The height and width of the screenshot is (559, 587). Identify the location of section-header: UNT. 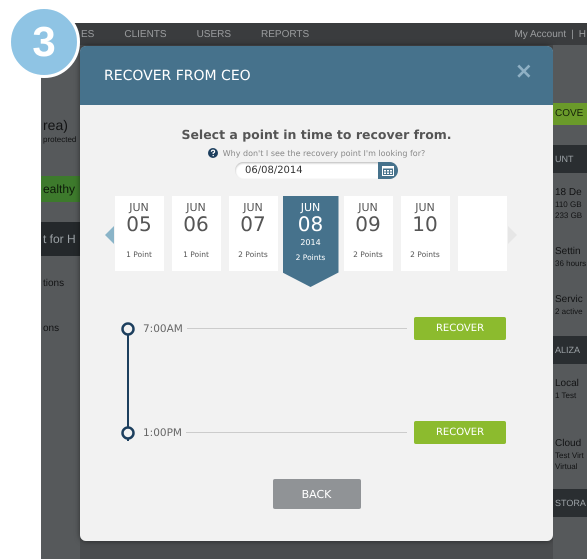
(570, 159).